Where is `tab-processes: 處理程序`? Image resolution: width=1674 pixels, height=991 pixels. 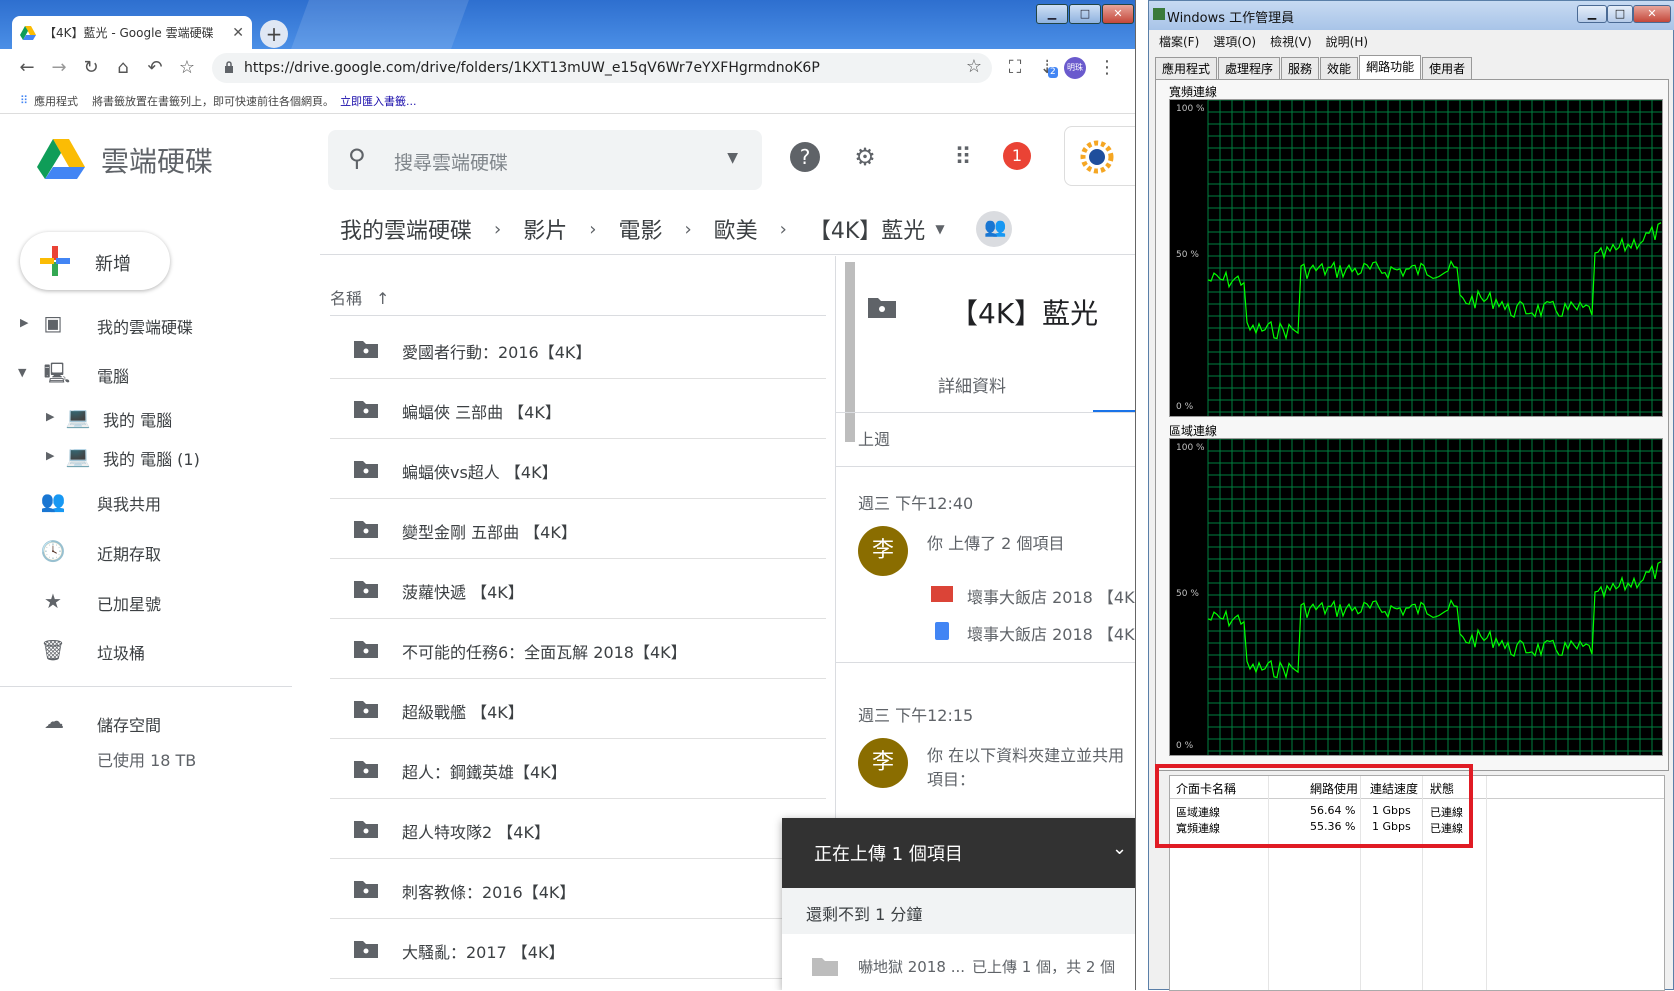
tab-processes: 處理程序 is located at coordinates (1249, 68).